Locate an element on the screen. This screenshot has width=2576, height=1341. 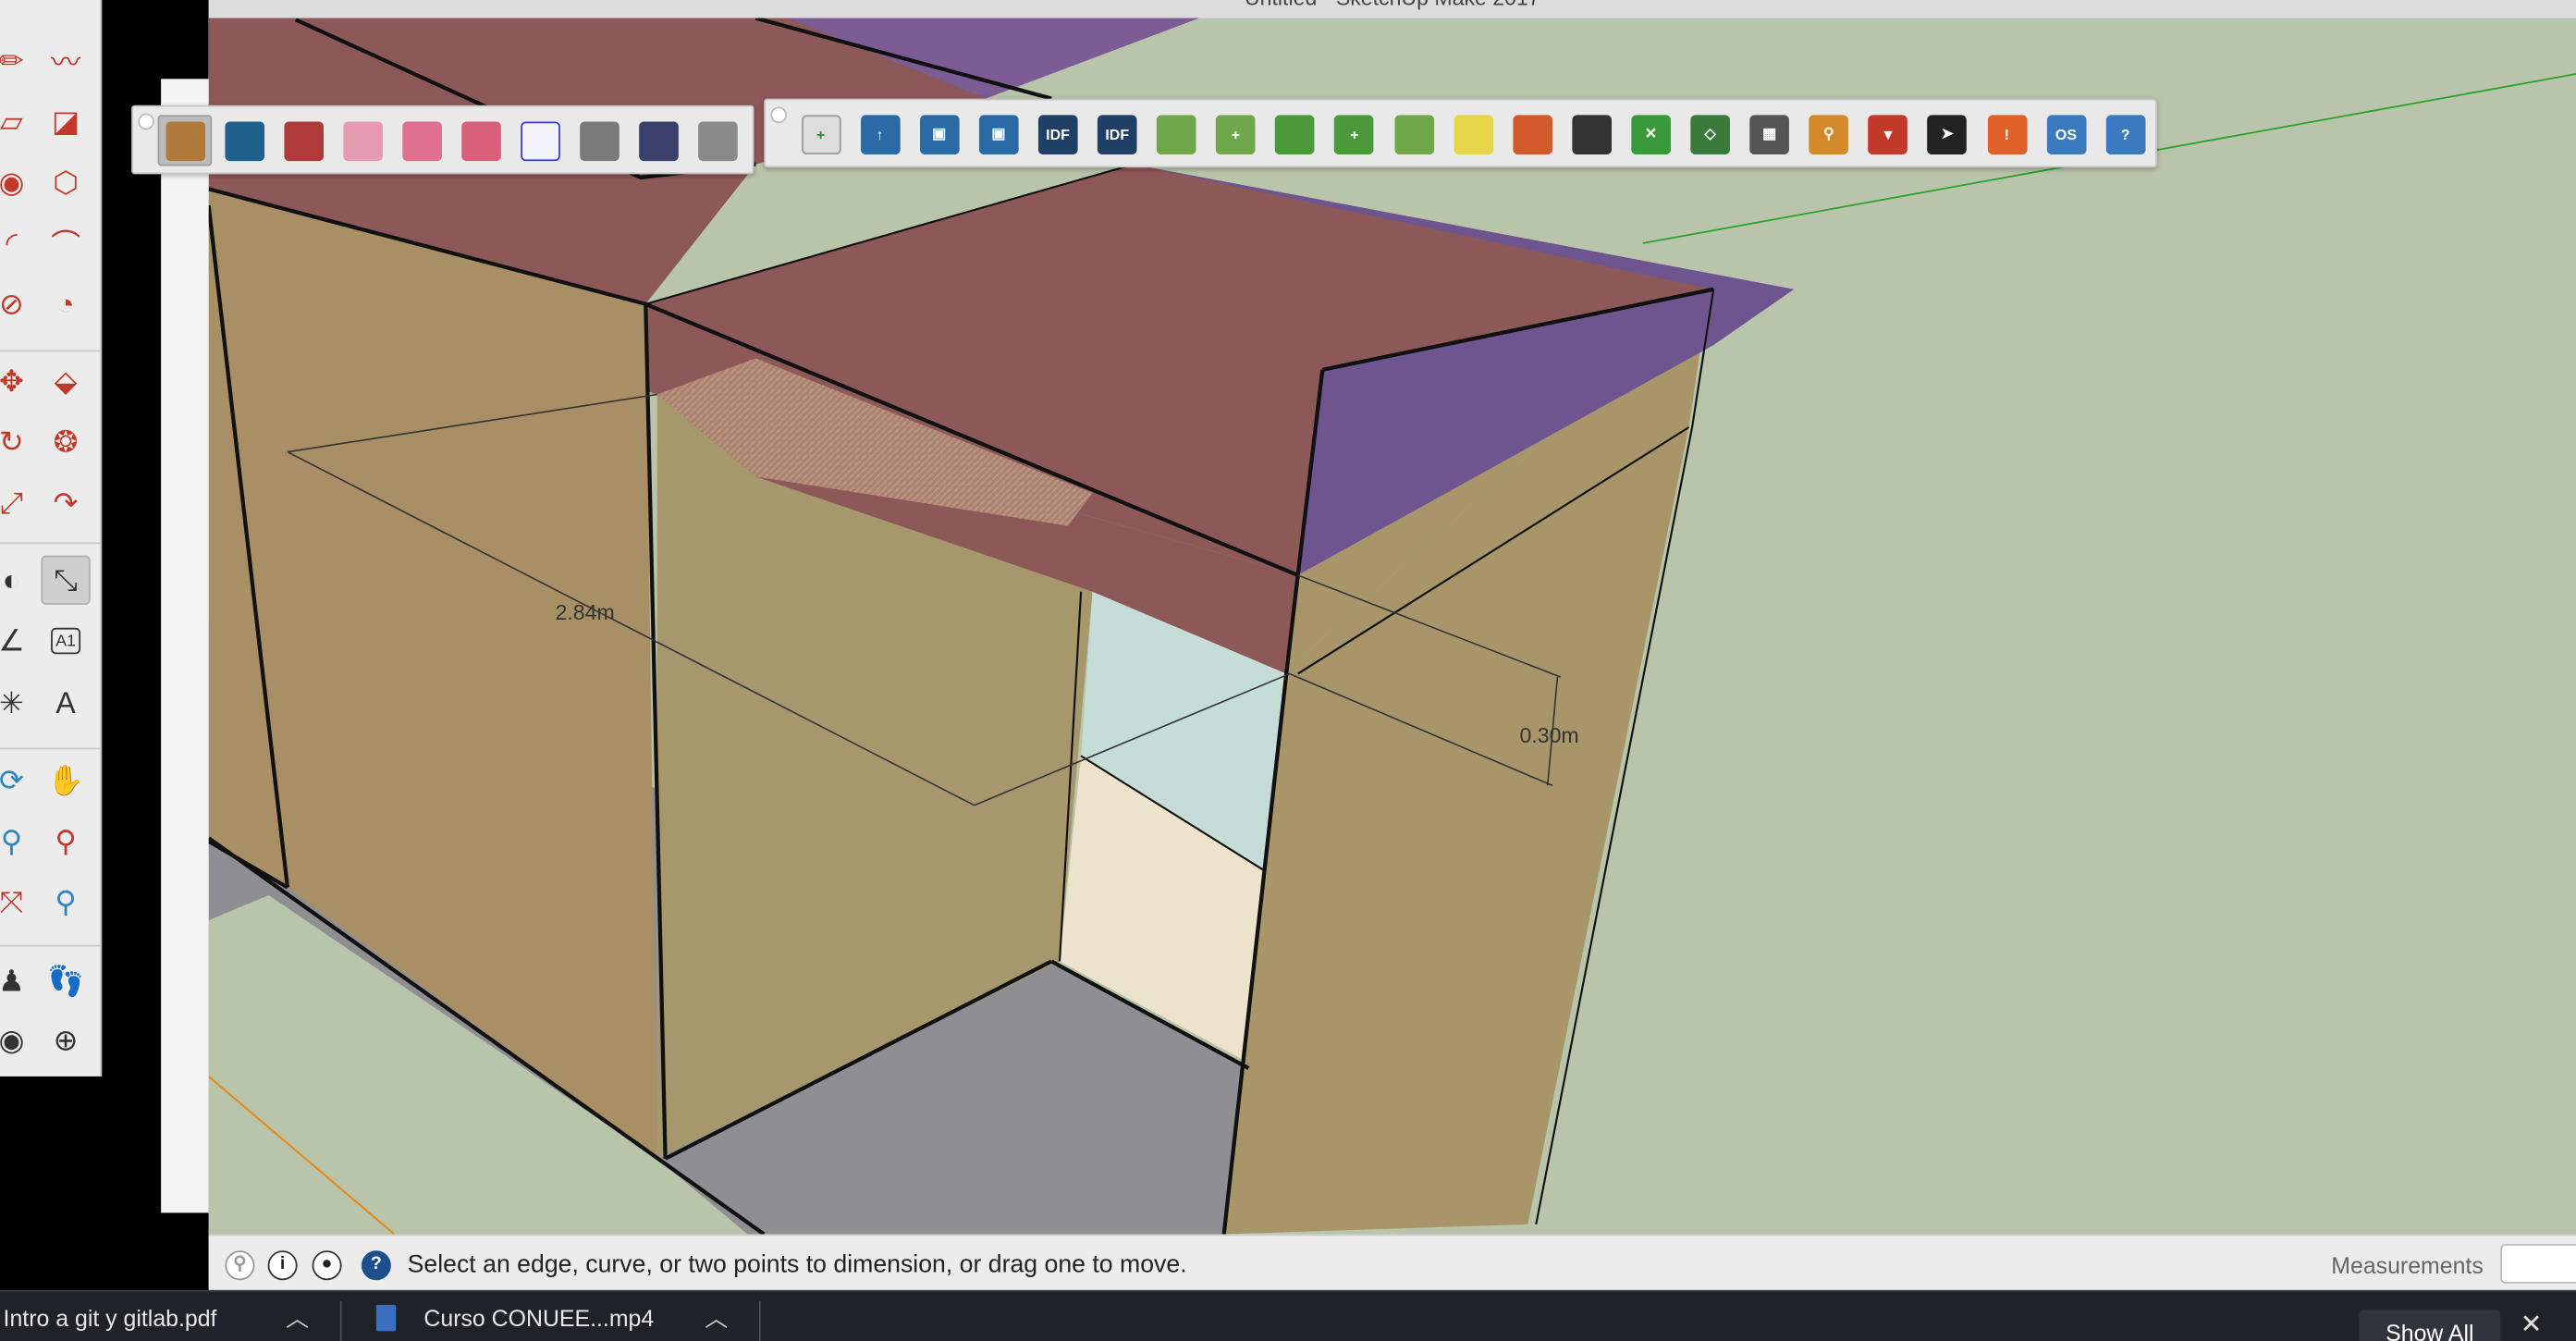
show-all-glyph: ▦ is located at coordinates (1770, 134).